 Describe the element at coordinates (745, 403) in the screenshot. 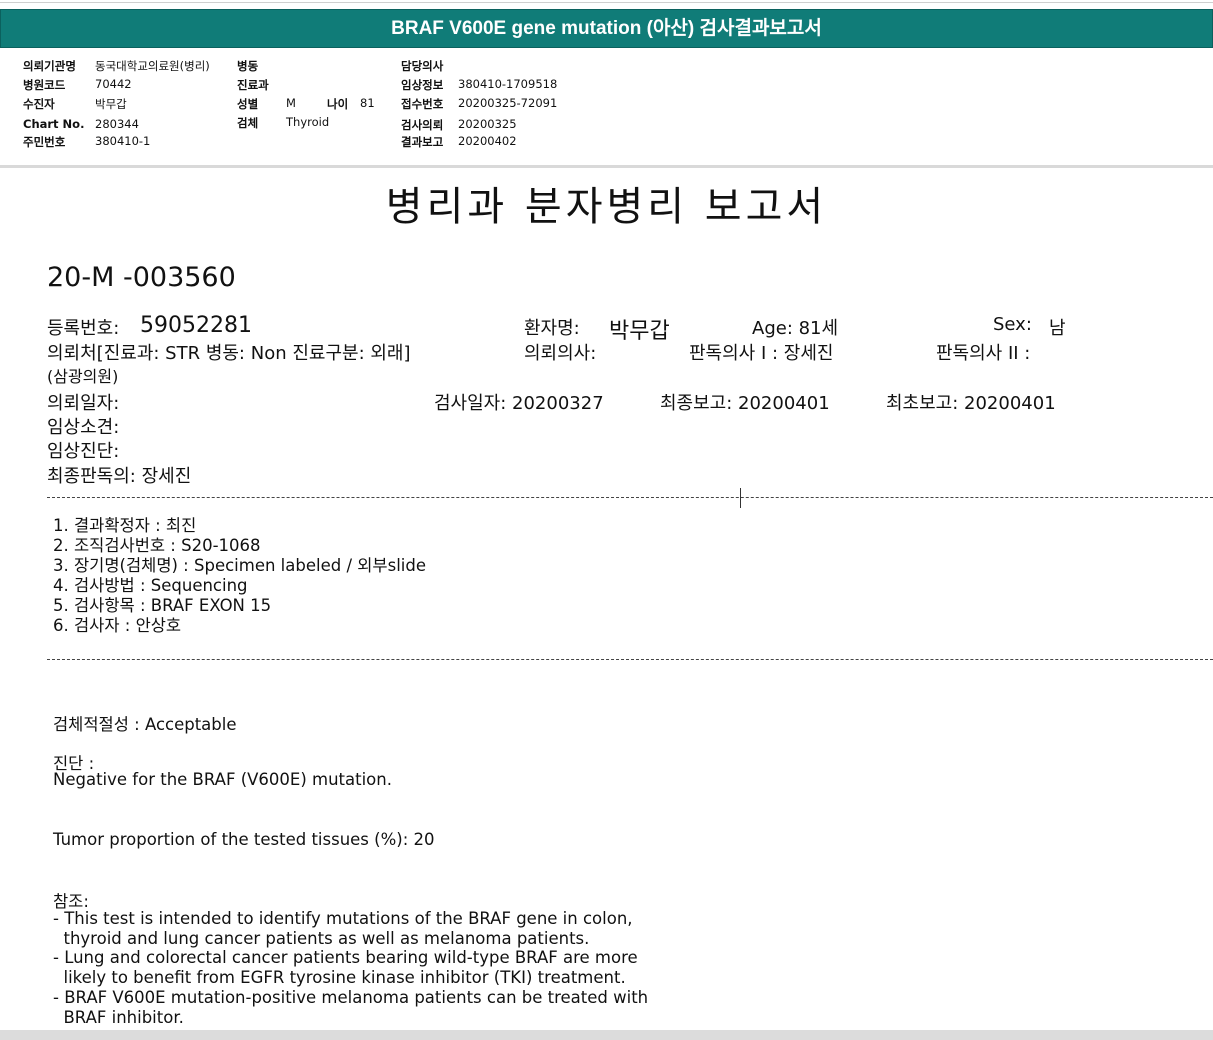

I see `final-report: 최종보고: 20200401` at that location.